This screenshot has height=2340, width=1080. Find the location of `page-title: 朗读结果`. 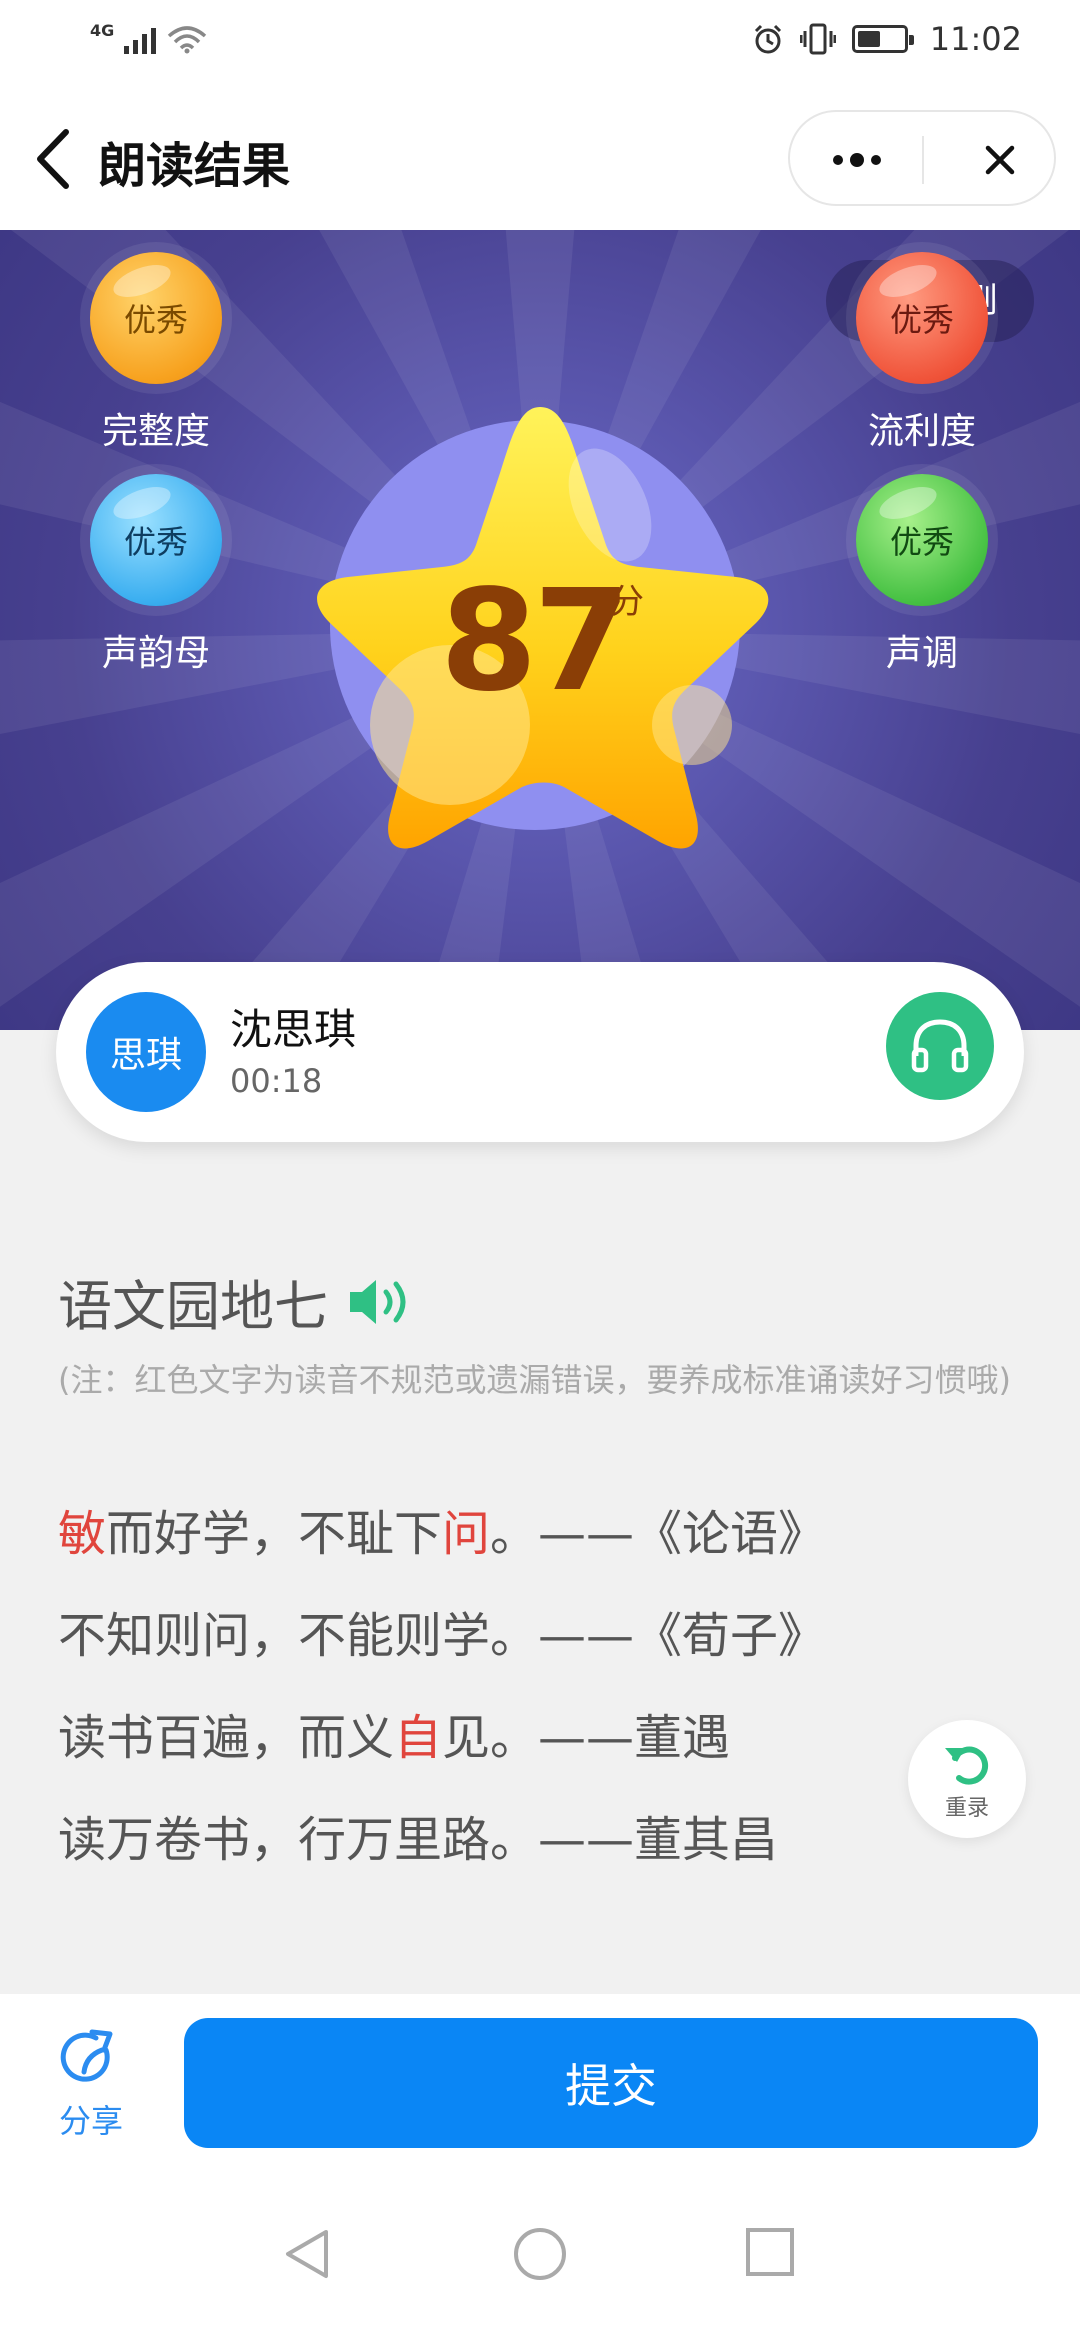

page-title: 朗读结果 is located at coordinates (194, 166).